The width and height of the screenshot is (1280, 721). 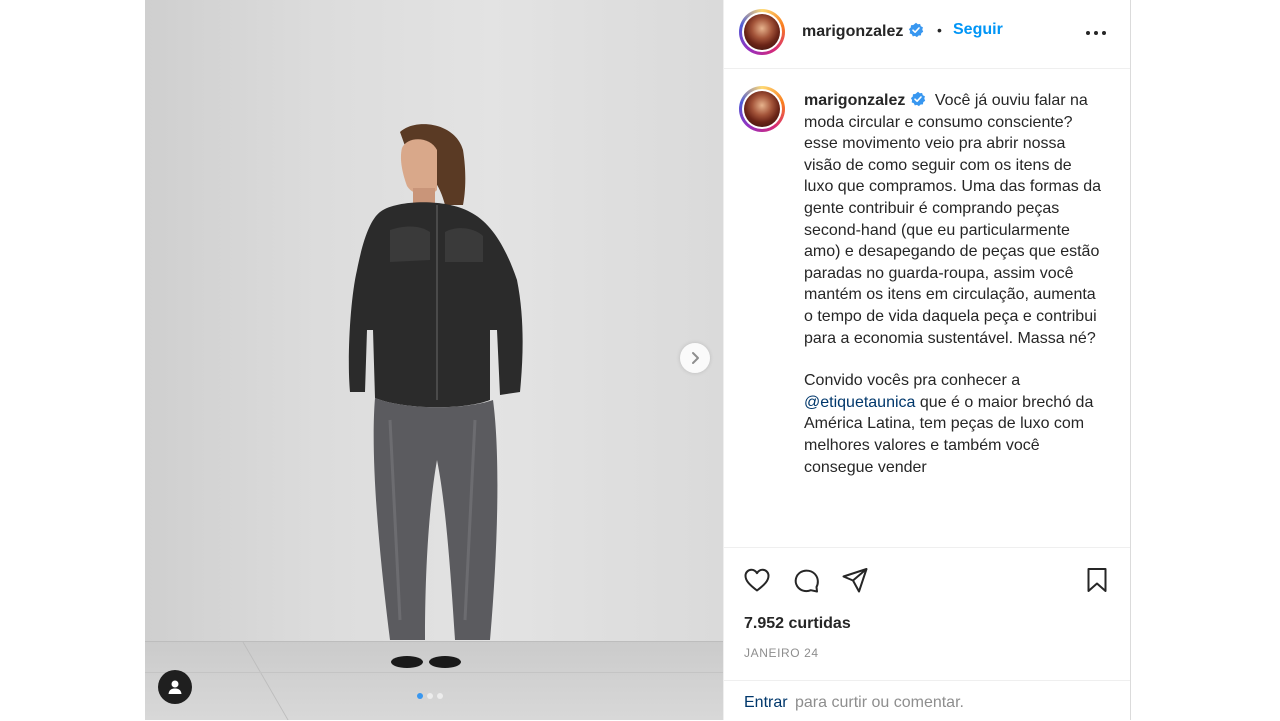 I want to click on login-prompt: Entrar para curtir ou comentar., so click(x=927, y=700).